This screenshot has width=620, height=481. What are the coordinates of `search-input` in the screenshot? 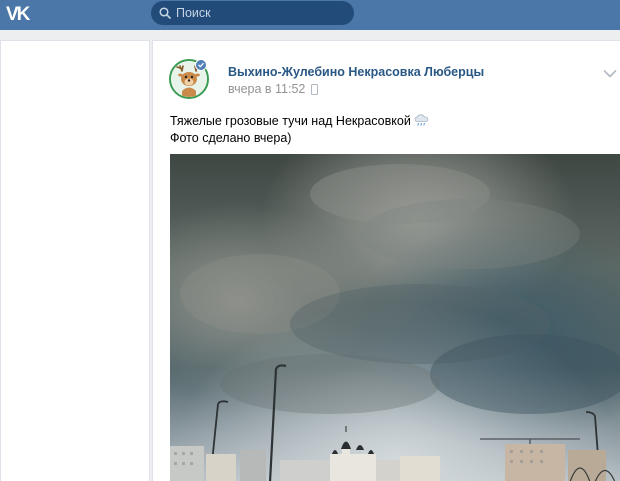 It's located at (261, 13).